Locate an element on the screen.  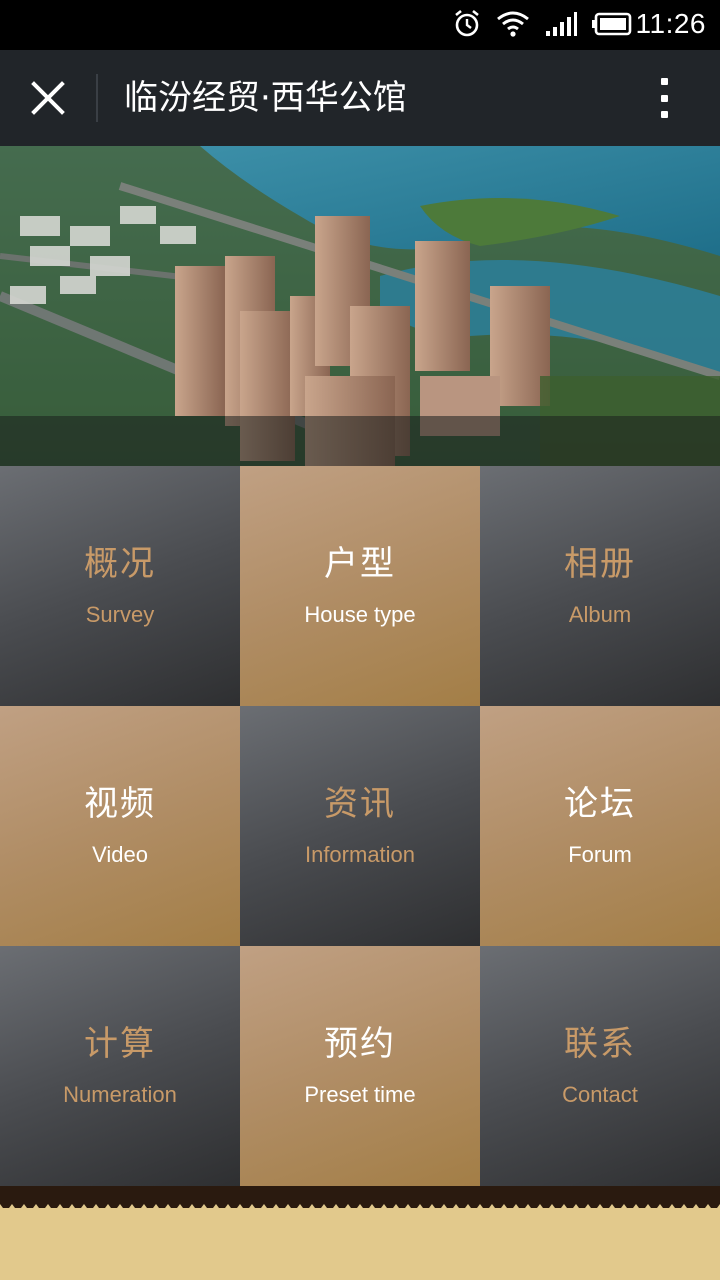
menu-tile-title: 预约 is located at coordinates (360, 1044).